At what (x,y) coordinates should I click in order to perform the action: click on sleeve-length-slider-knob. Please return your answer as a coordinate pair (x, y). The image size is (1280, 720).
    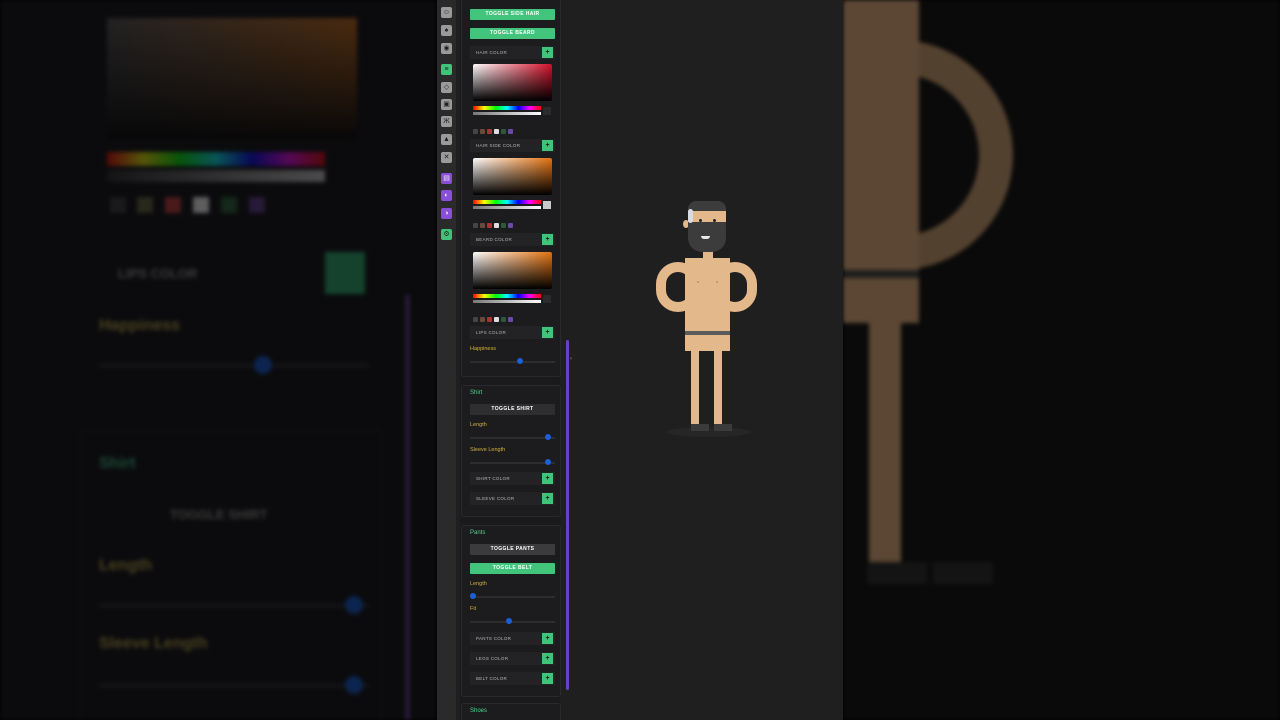
    Looking at the image, I should click on (548, 462).